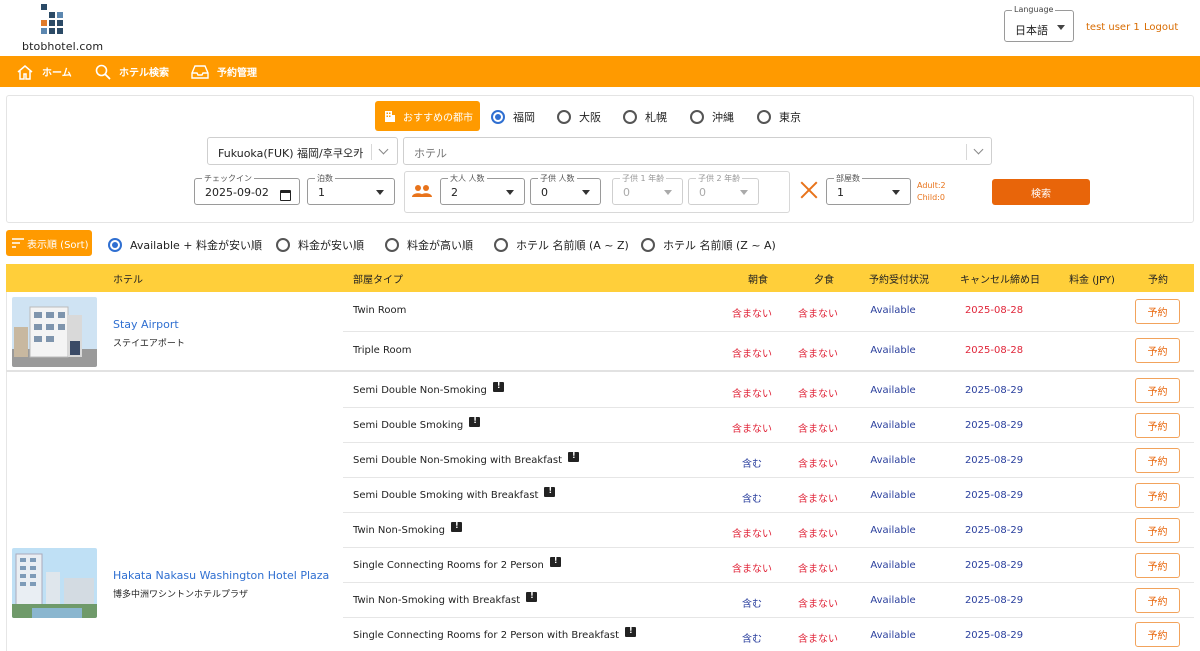  Describe the element at coordinates (697, 151) in the screenshot. I see `hotel-select: ホテル` at that location.